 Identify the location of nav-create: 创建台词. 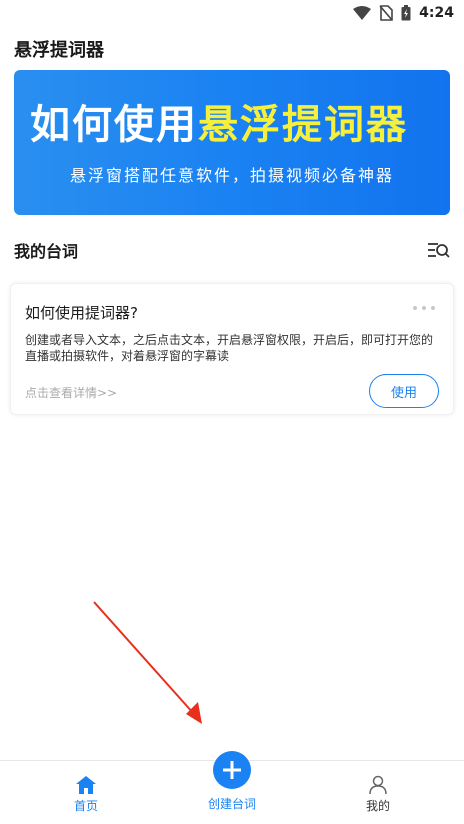
(232, 787).